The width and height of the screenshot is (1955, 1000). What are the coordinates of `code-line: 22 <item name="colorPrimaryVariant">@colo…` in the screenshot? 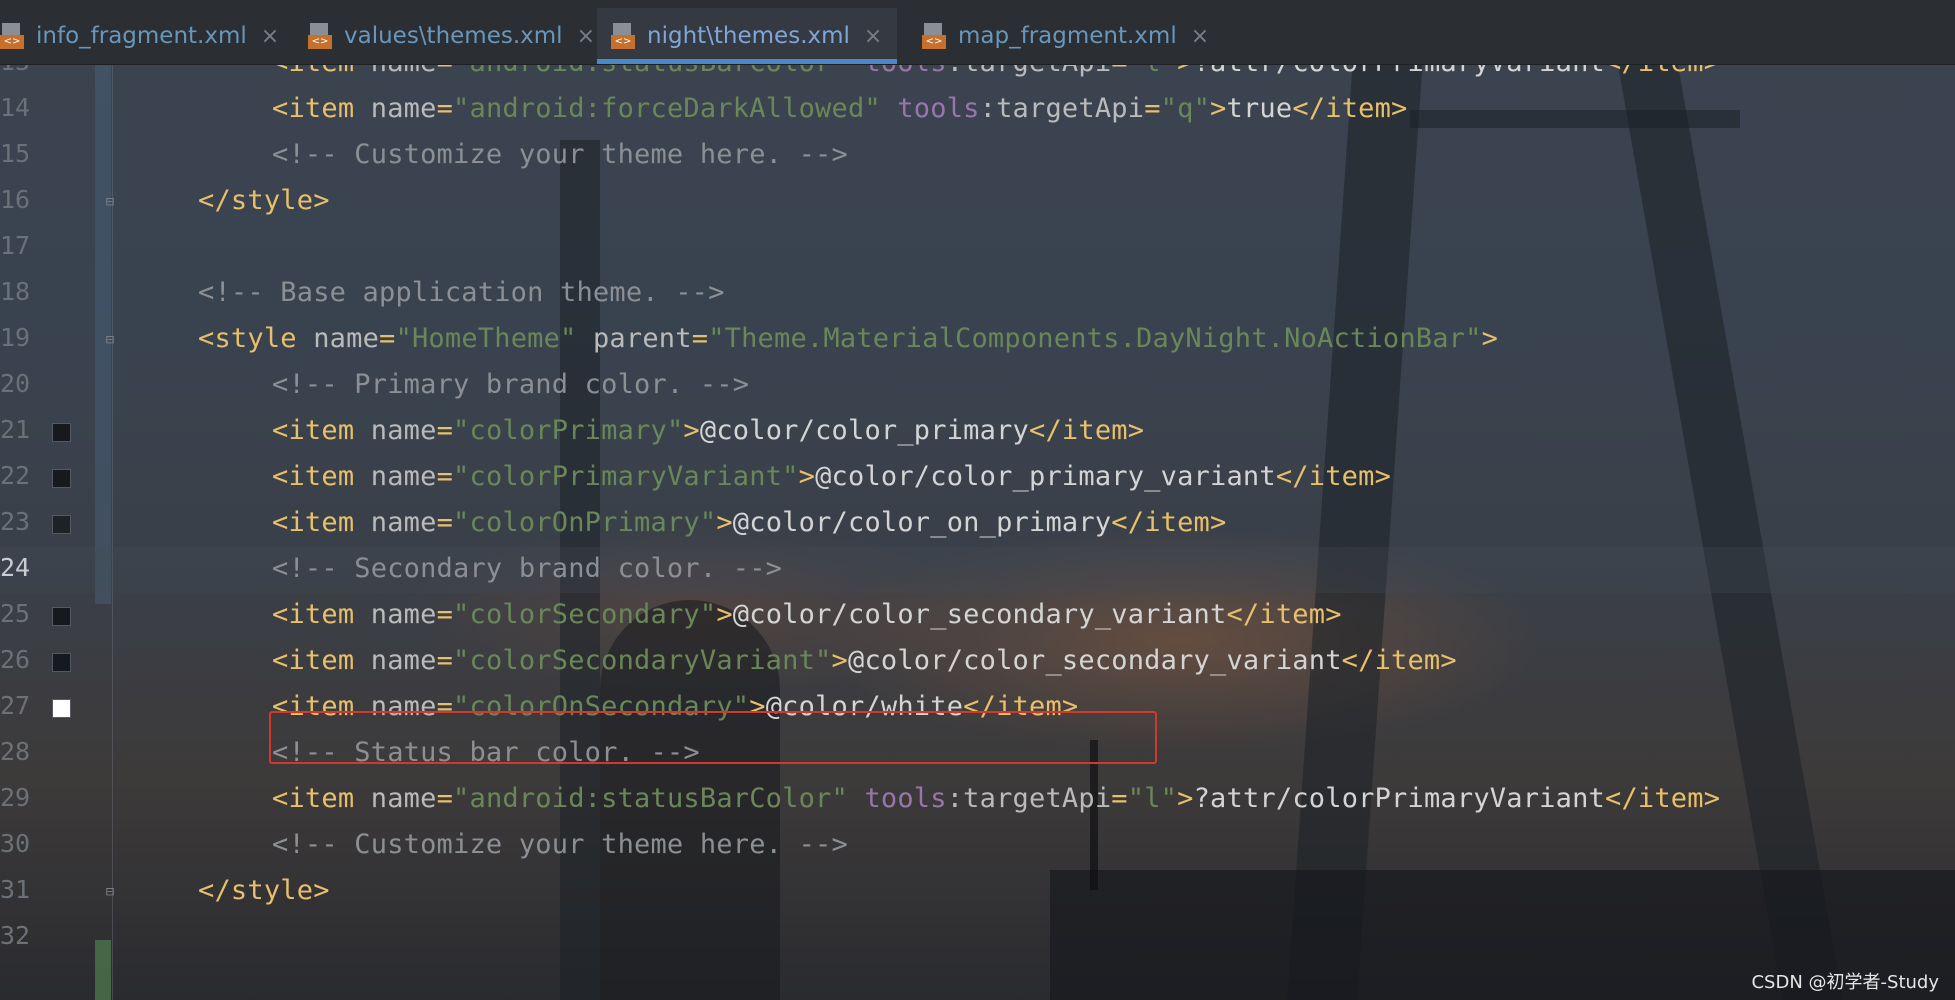 It's located at (977, 478).